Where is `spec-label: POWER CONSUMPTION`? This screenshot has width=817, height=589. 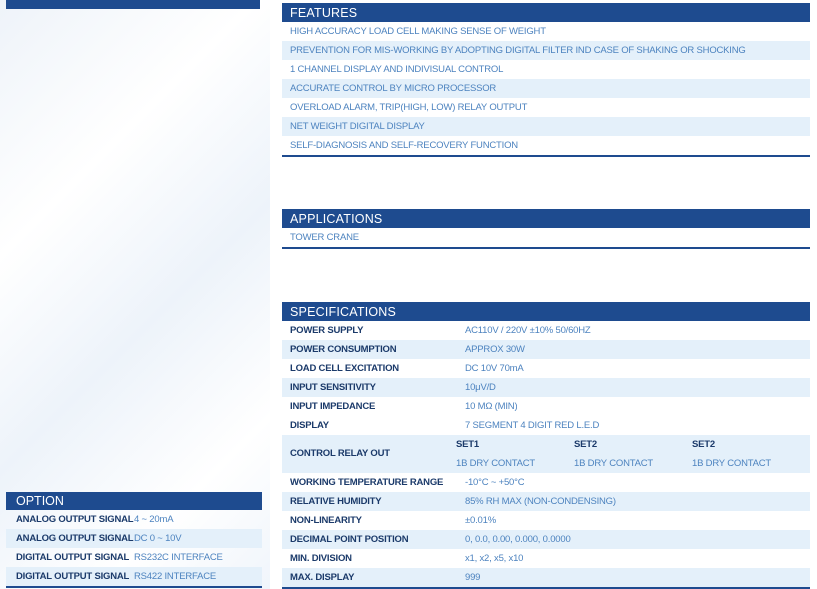
spec-label: POWER CONSUMPTION is located at coordinates (343, 349).